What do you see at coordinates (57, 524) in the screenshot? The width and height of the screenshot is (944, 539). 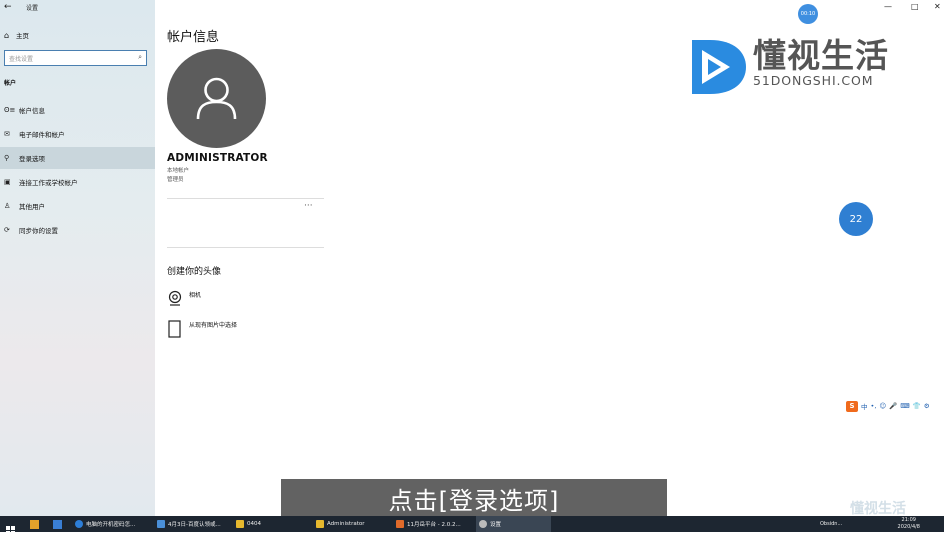 I see `app-icon` at bounding box center [57, 524].